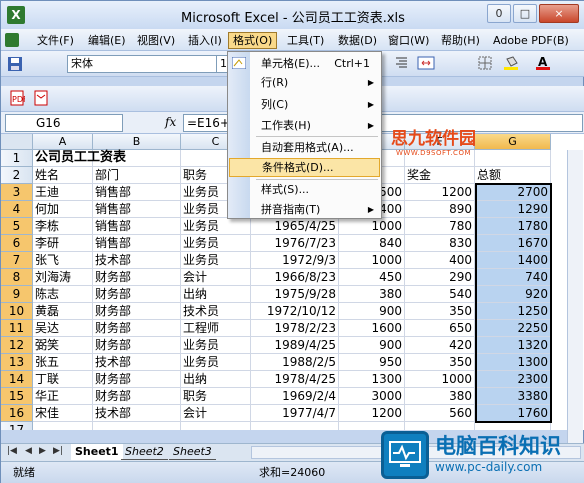 This screenshot has height=483, width=584. What do you see at coordinates (372, 260) in the screenshot?
I see `cell-e7: 1000` at bounding box center [372, 260].